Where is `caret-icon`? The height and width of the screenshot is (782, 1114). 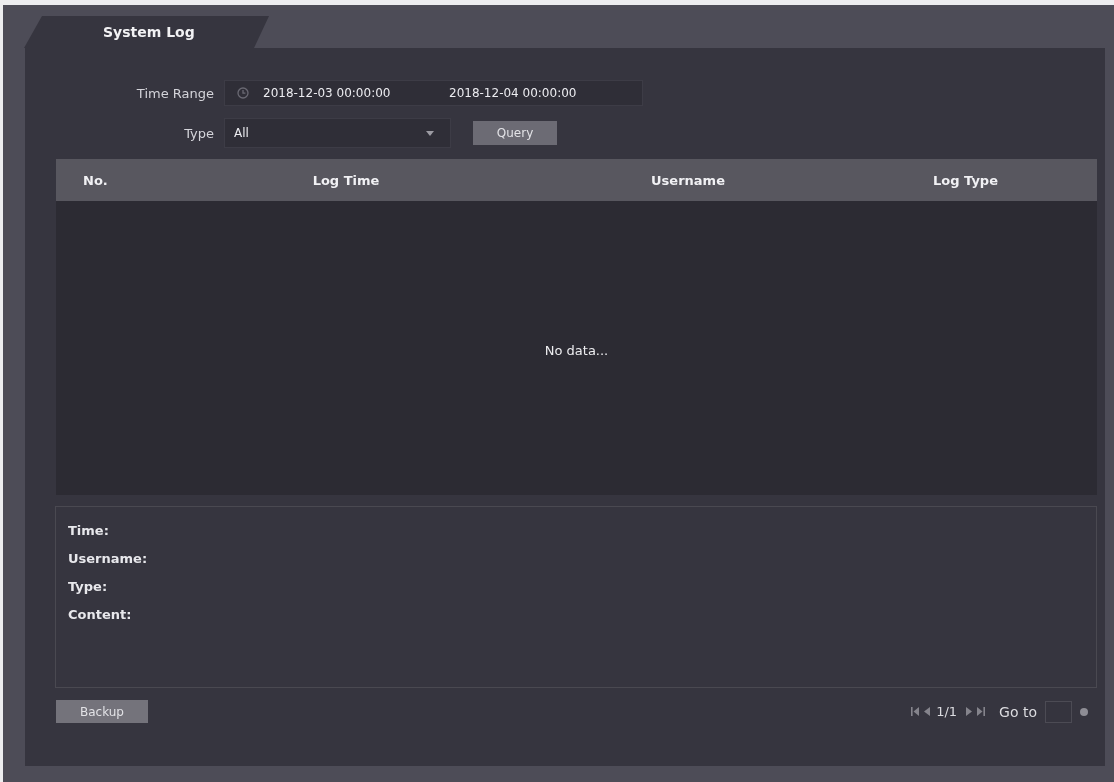 caret-icon is located at coordinates (430, 133).